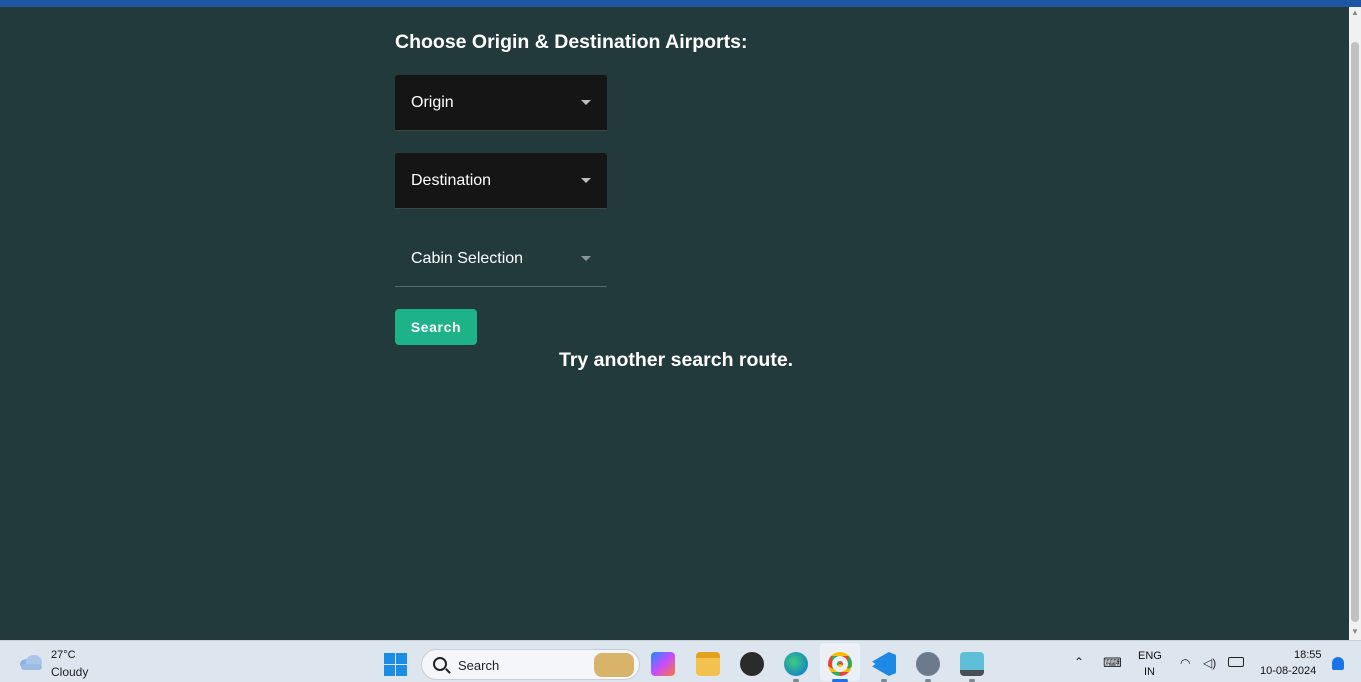  Describe the element at coordinates (395, 664) in the screenshot. I see `windows-start-icon` at that location.